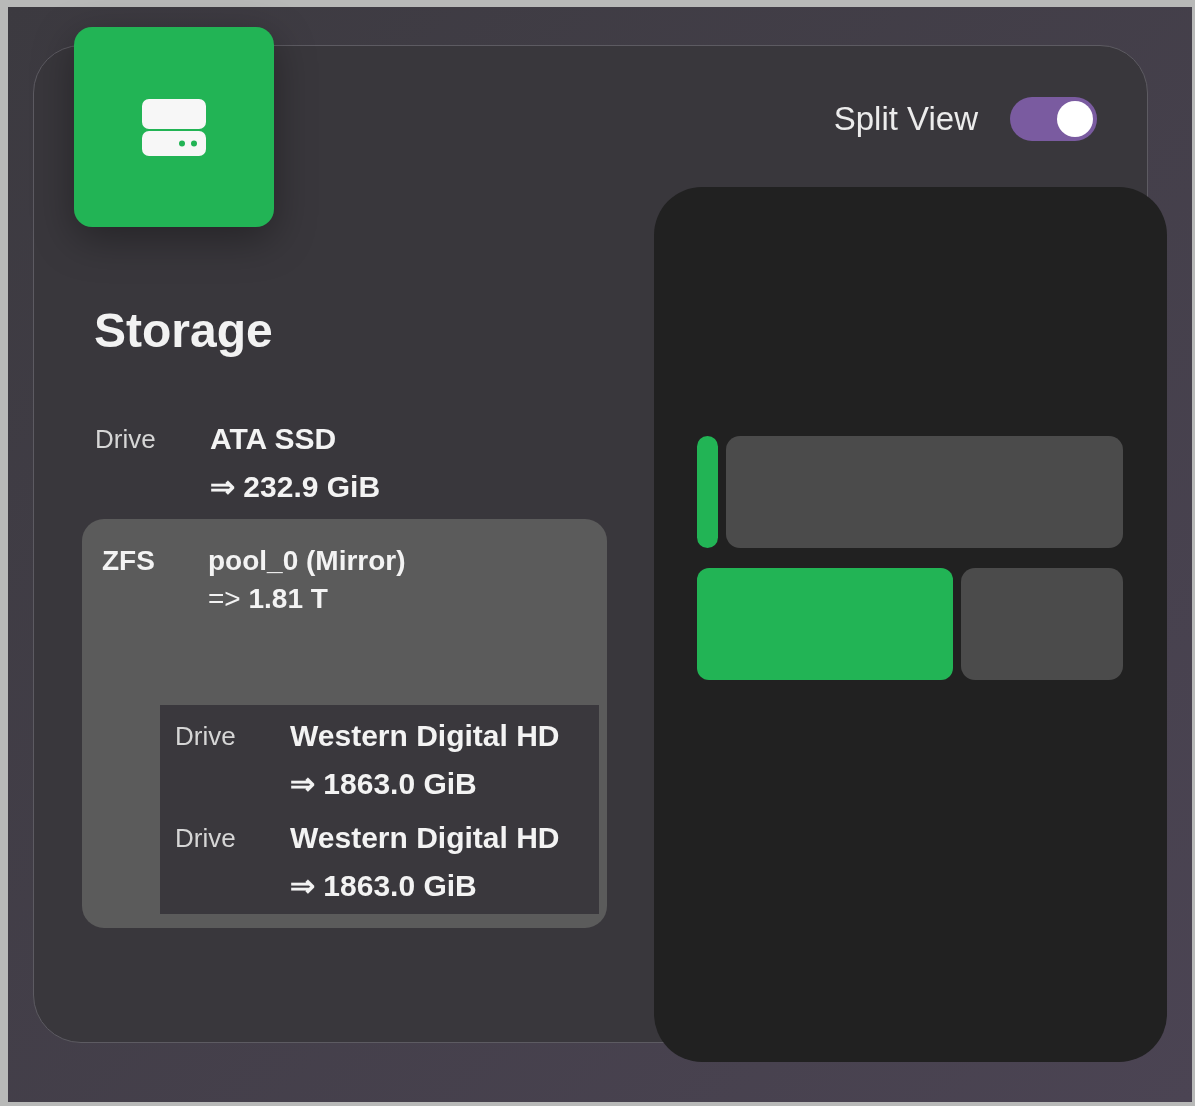 The image size is (1195, 1106). Describe the element at coordinates (183, 331) in the screenshot. I see `storage-heading: Storage` at that location.